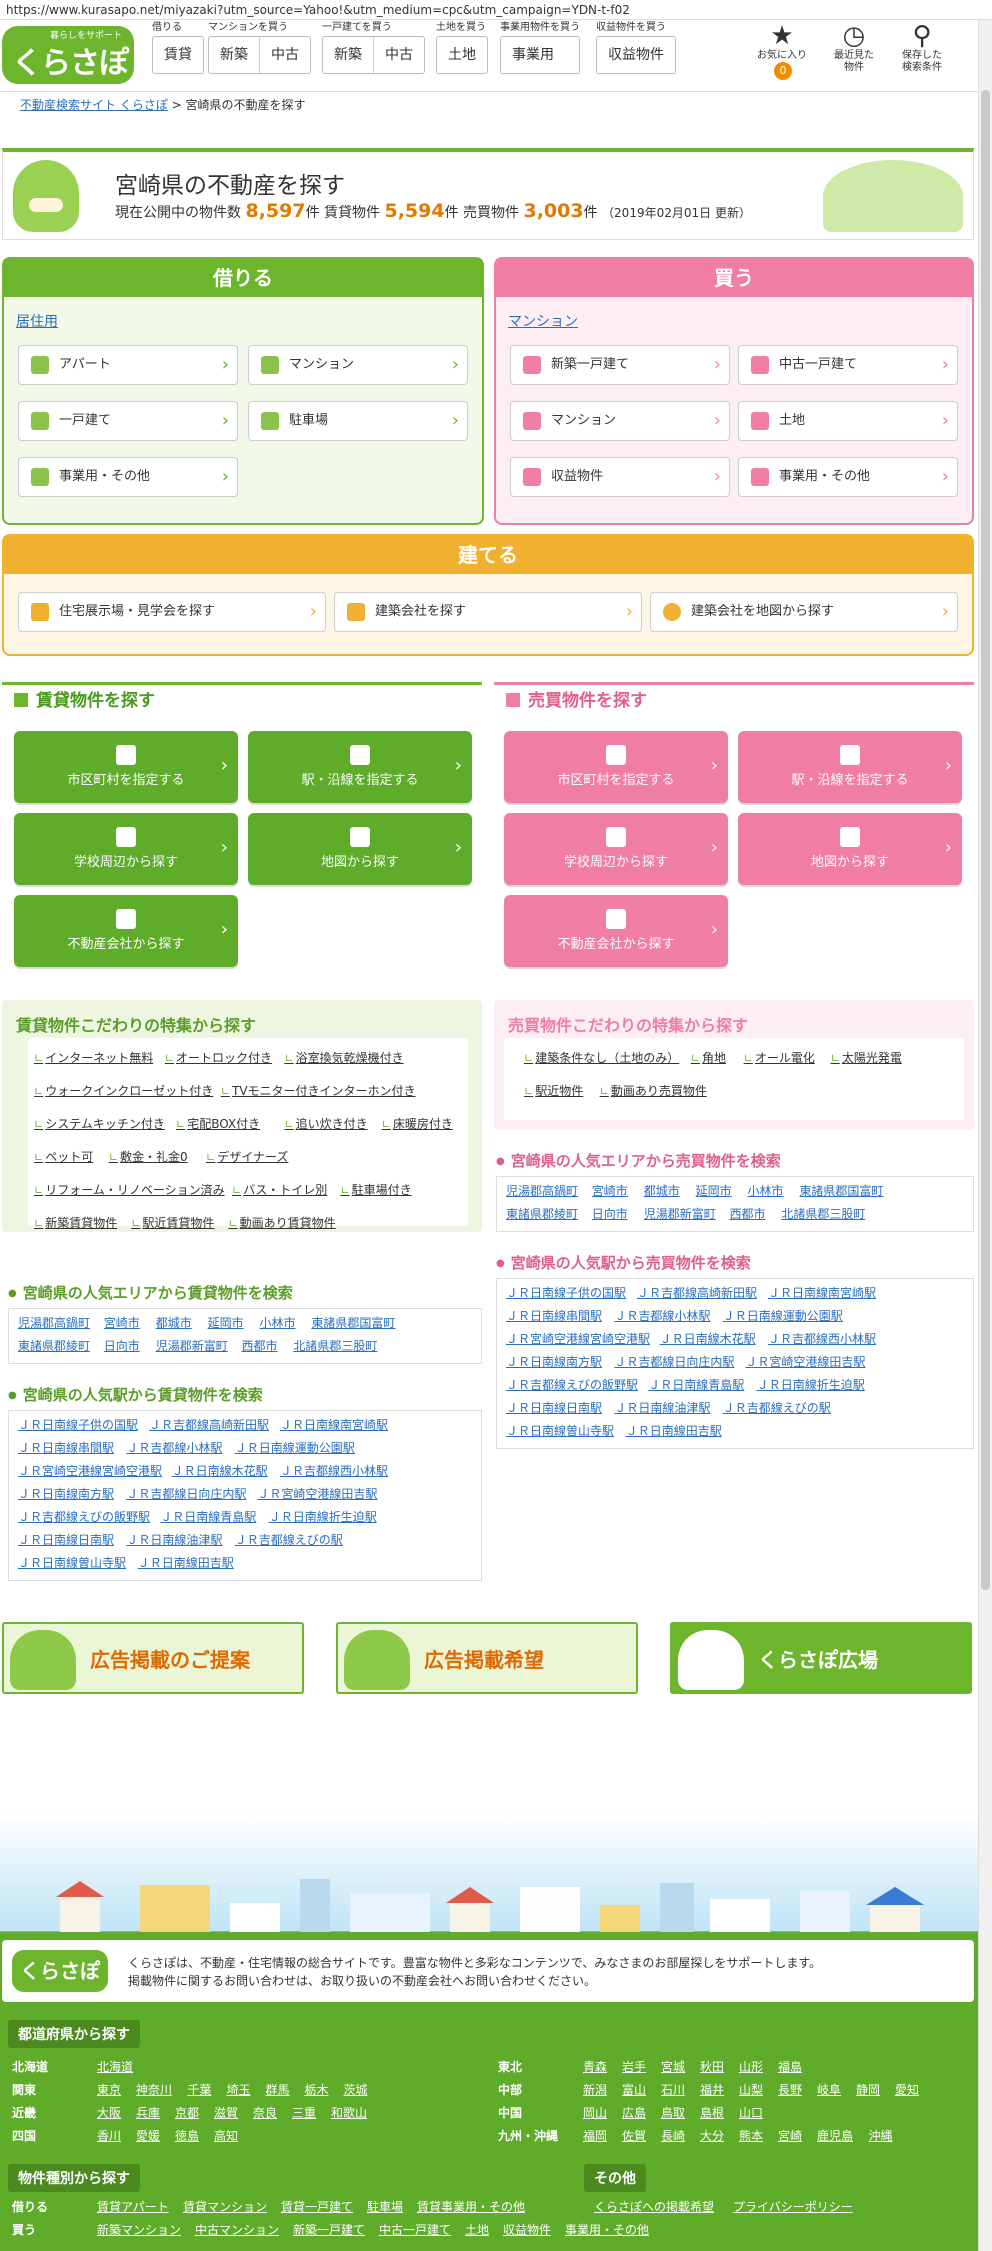  Describe the element at coordinates (985, 840) in the screenshot. I see `scrollbar-thumb` at that location.